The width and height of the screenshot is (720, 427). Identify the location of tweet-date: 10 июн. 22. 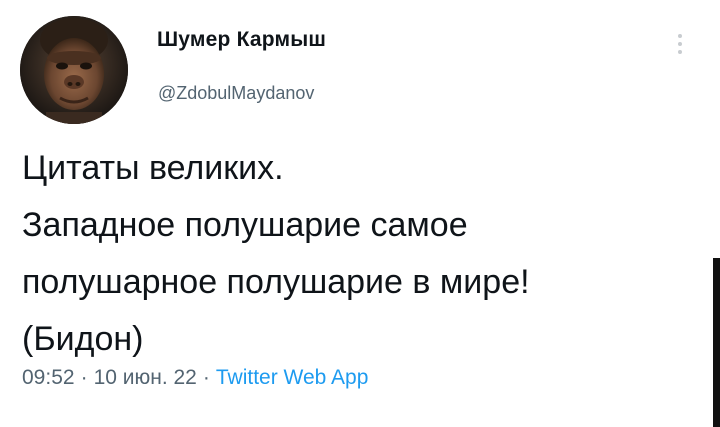
(145, 377).